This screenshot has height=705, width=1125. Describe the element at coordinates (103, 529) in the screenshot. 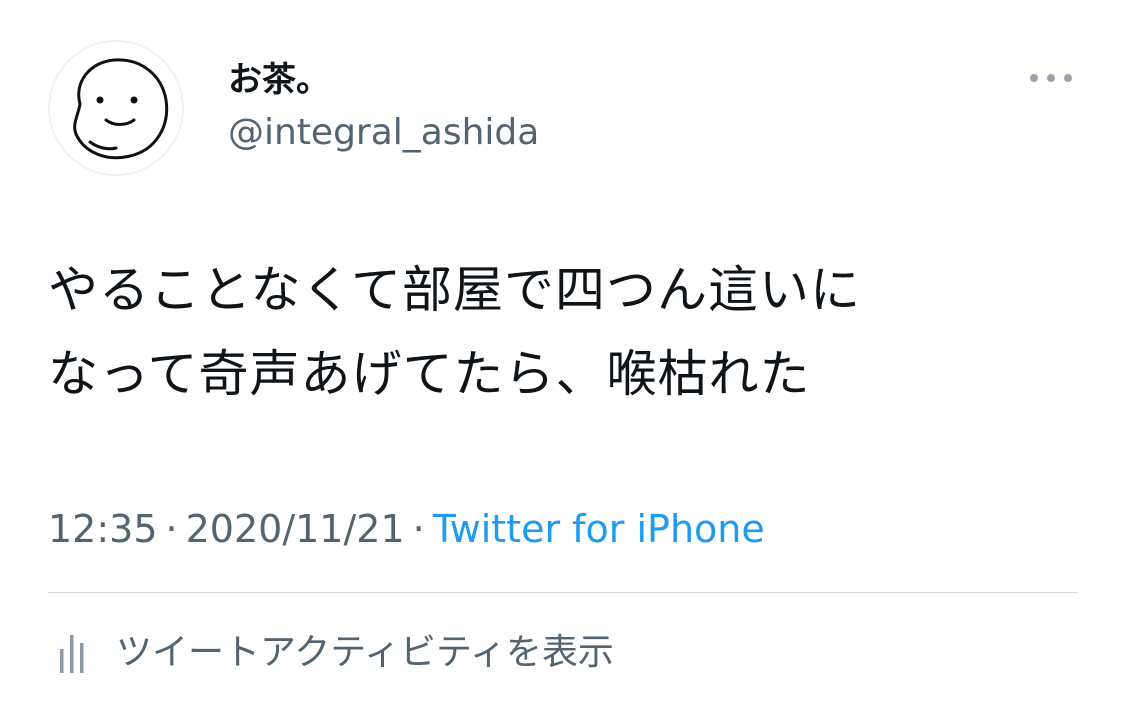

I see `tweet-time: 12:35` at that location.